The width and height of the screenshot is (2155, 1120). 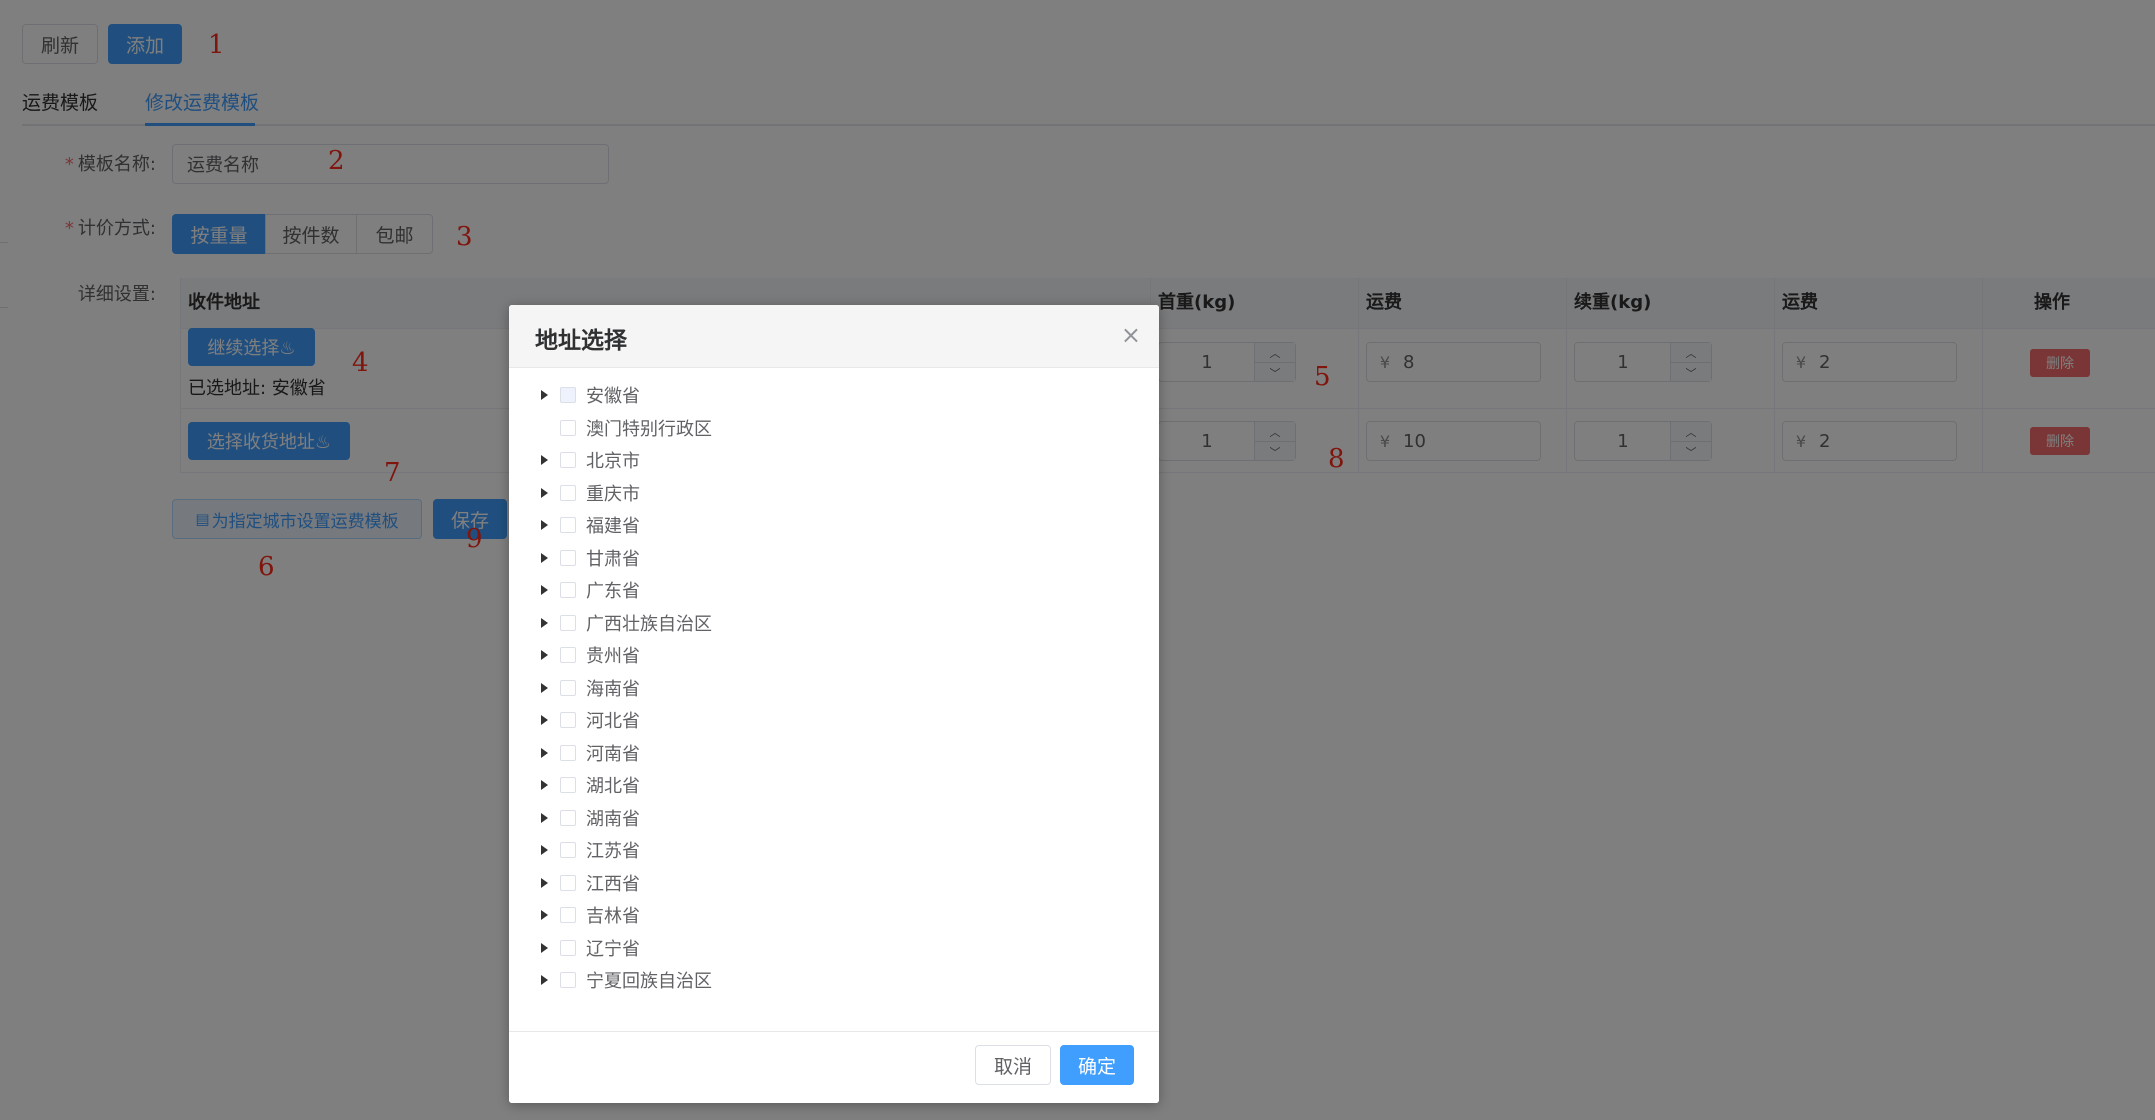 What do you see at coordinates (613, 591) in the screenshot?
I see `tree-node-label: 广东省` at bounding box center [613, 591].